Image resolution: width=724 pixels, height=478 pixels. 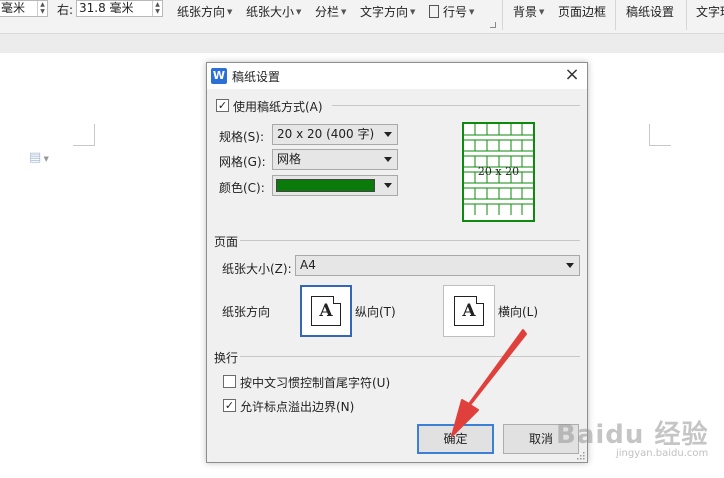 I want to click on color-swatch, so click(x=325, y=185).